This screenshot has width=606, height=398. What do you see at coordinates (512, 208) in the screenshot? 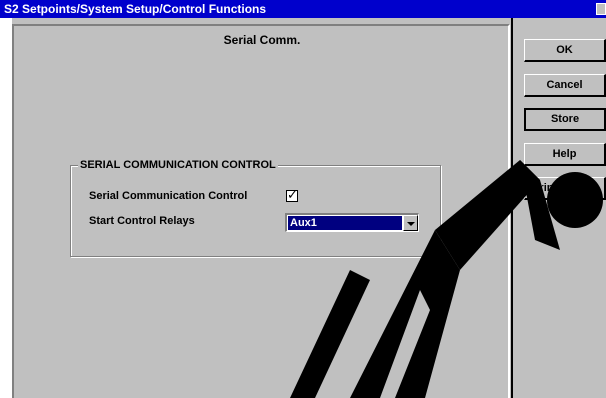
I see `panel-divider` at bounding box center [512, 208].